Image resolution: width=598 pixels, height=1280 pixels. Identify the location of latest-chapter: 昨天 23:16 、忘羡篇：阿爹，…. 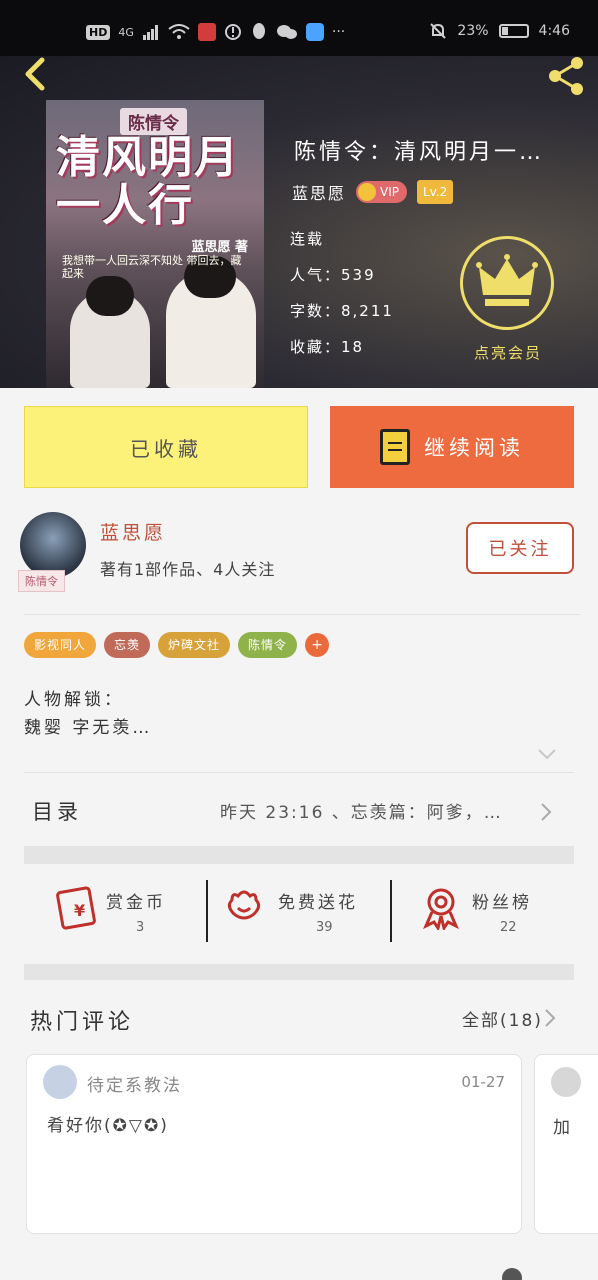
(361, 813).